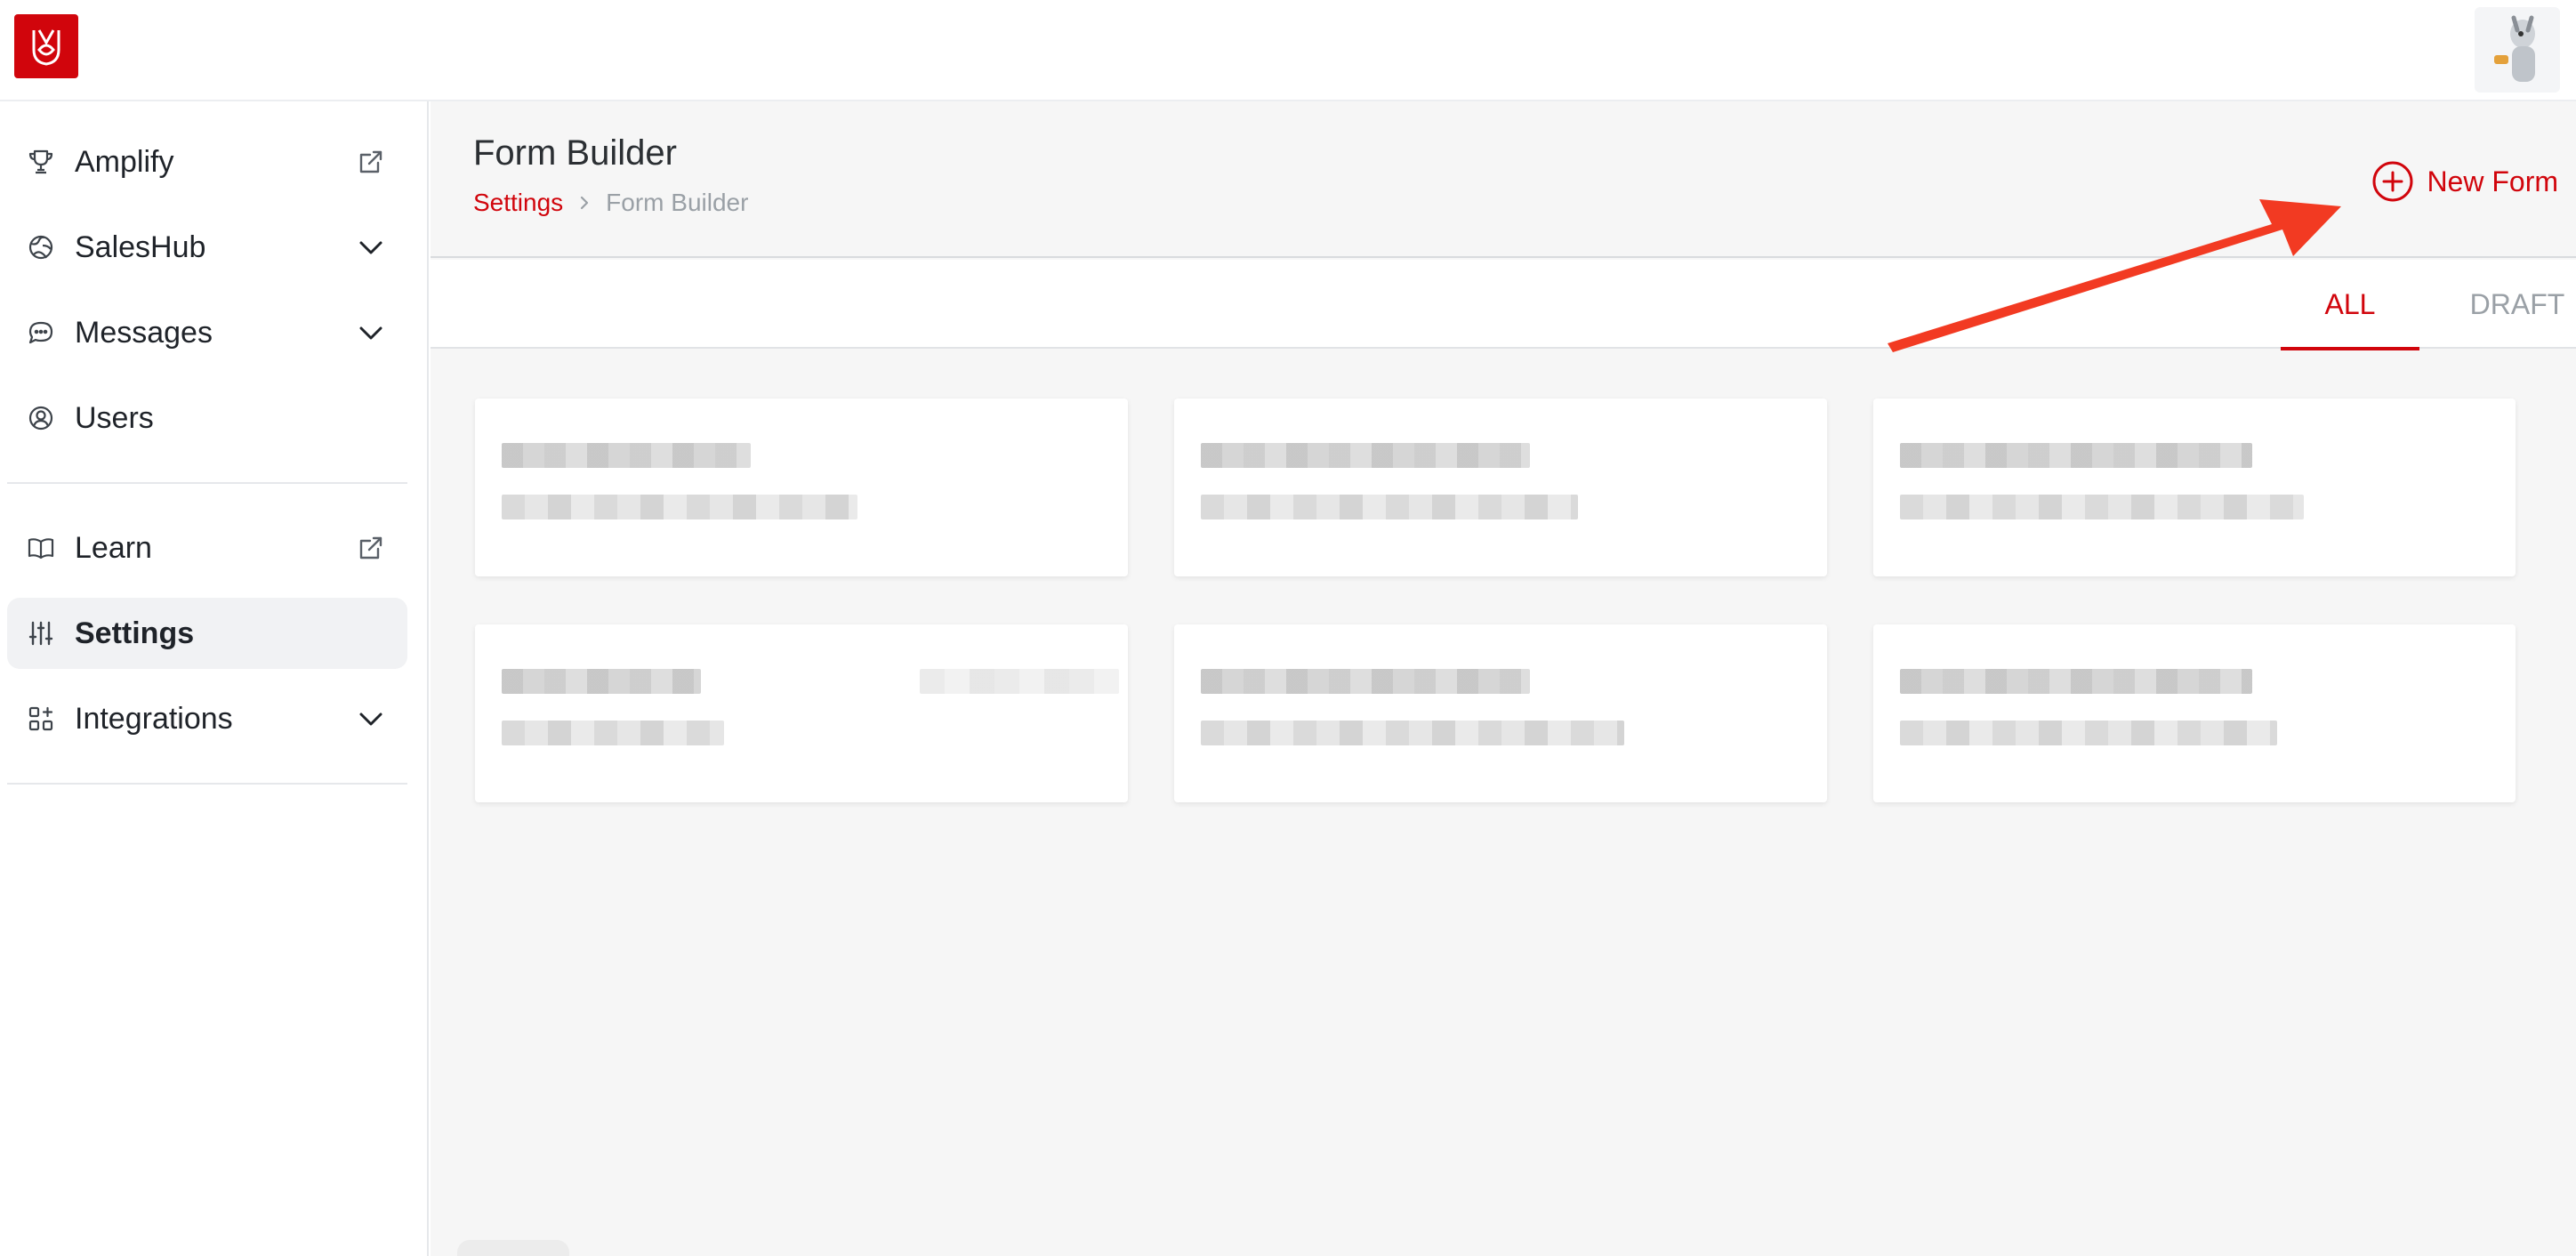 This screenshot has width=2576, height=1256. I want to click on sidebar-item-label: Amplify, so click(124, 162).